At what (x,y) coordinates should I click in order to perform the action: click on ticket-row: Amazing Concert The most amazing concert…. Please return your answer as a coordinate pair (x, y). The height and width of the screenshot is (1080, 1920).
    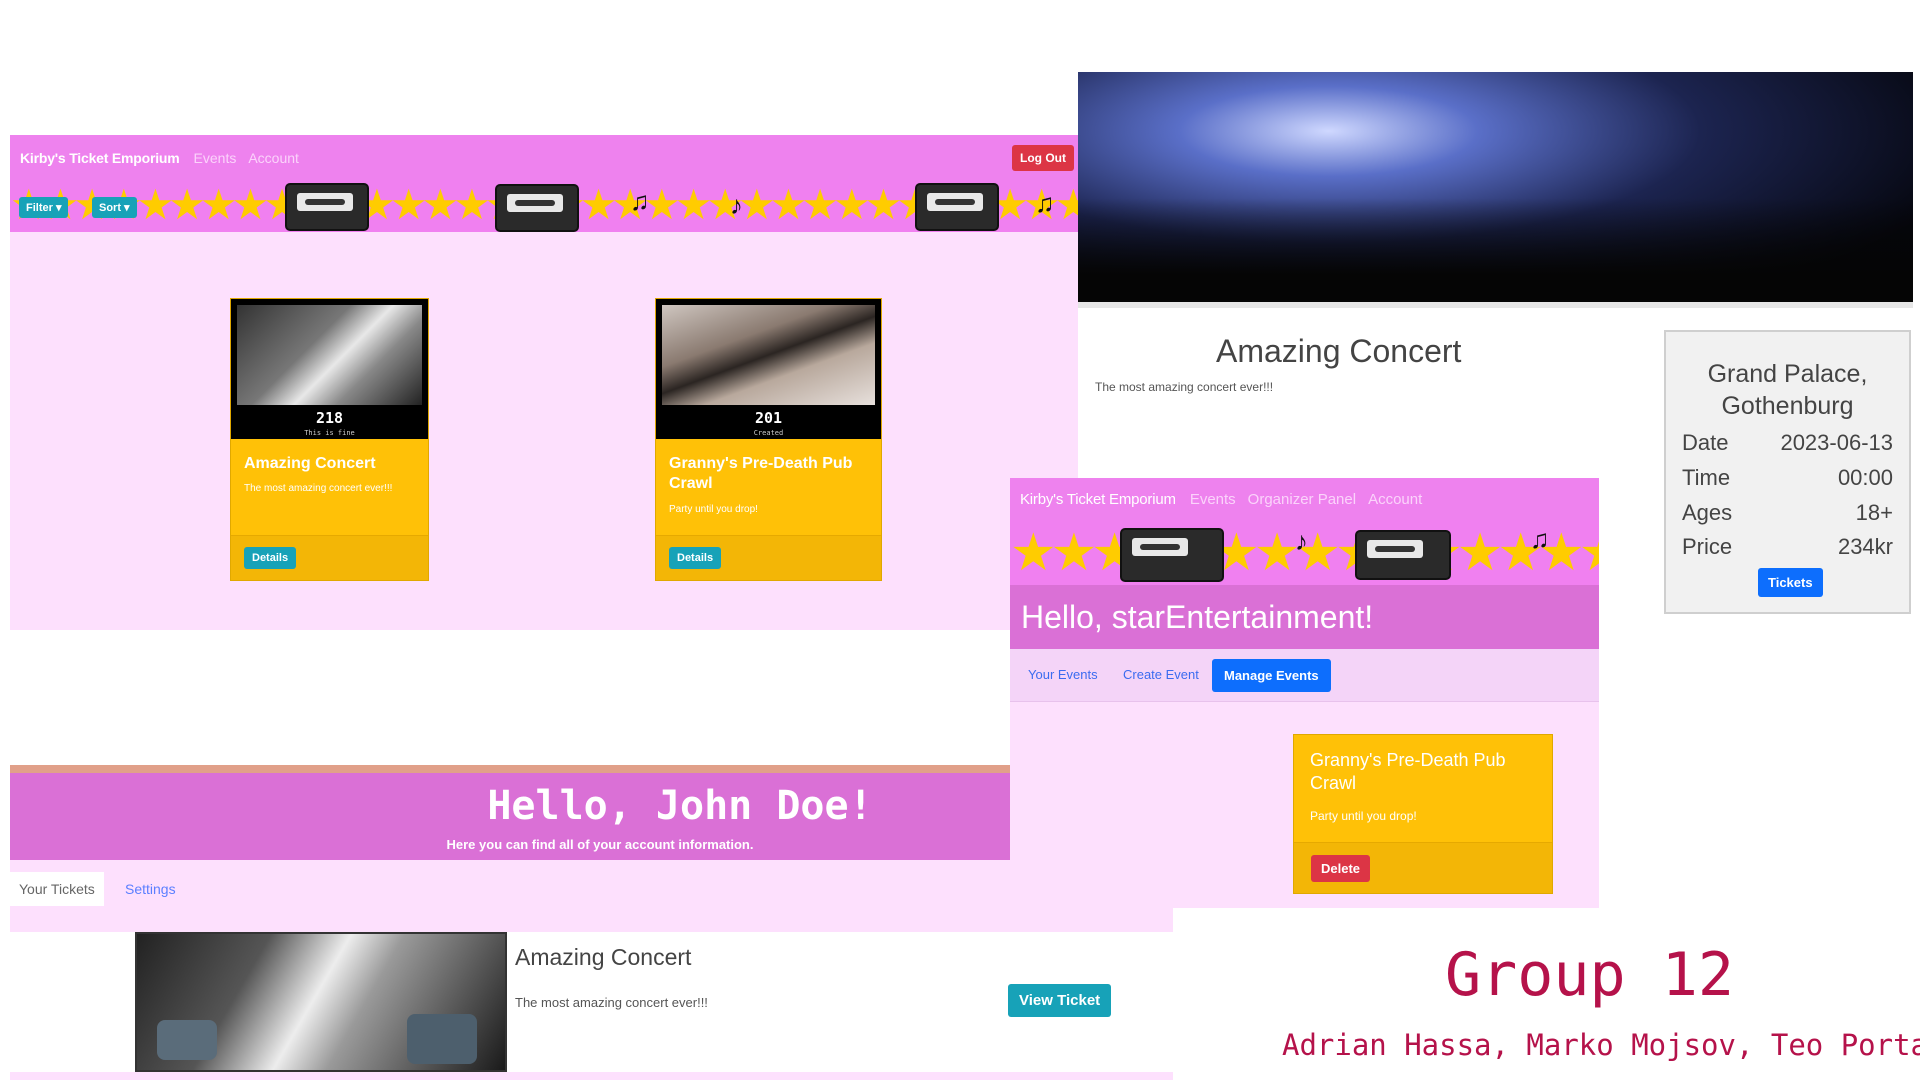
    Looking at the image, I should click on (591, 1002).